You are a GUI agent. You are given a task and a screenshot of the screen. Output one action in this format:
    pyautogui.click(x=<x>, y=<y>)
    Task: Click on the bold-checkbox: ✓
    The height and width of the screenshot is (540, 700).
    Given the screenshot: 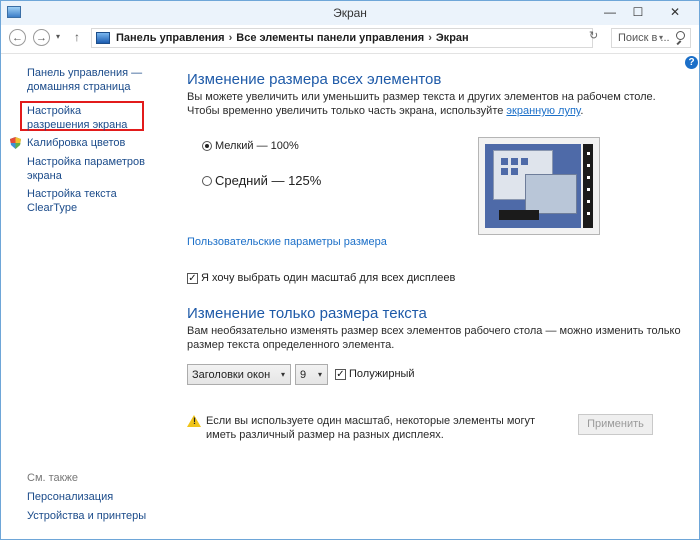 What is the action you would take?
    pyautogui.click(x=340, y=374)
    